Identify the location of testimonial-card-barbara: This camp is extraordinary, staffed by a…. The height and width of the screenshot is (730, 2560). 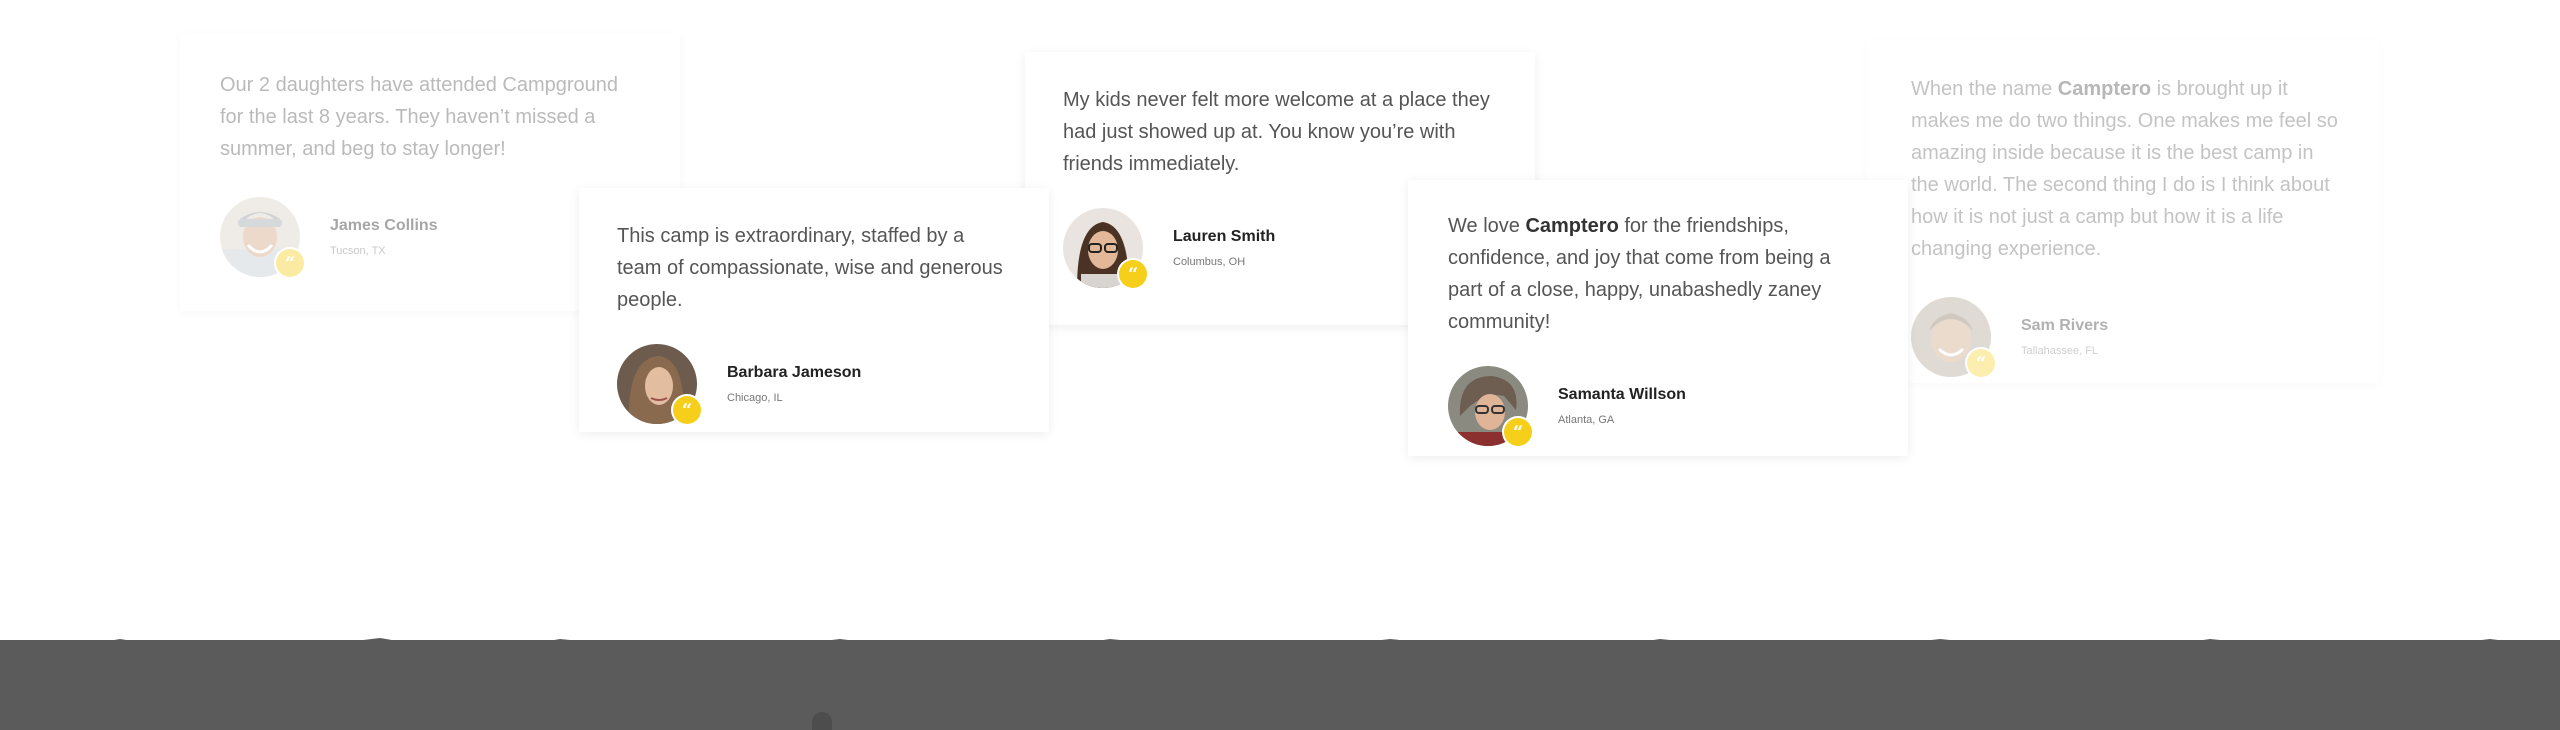
(814, 310).